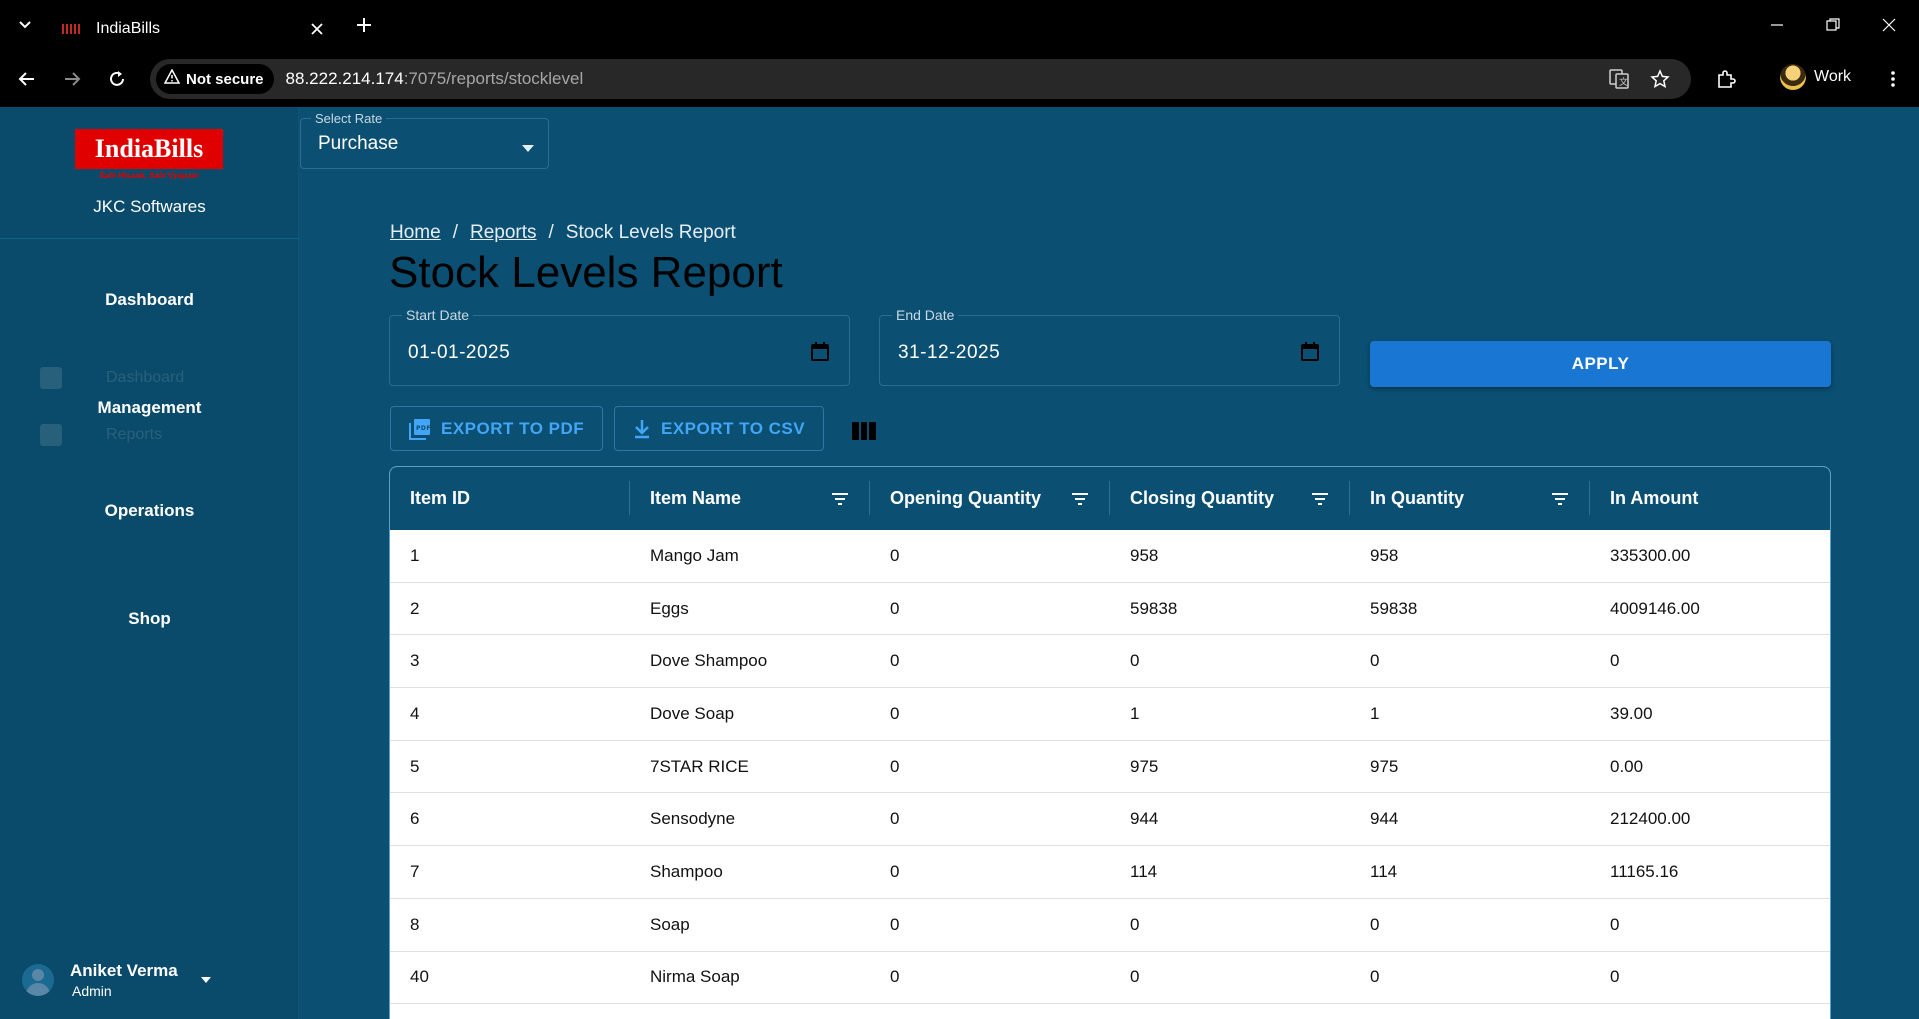  Describe the element at coordinates (1144, 766) in the screenshot. I see `table-cell: 975` at that location.